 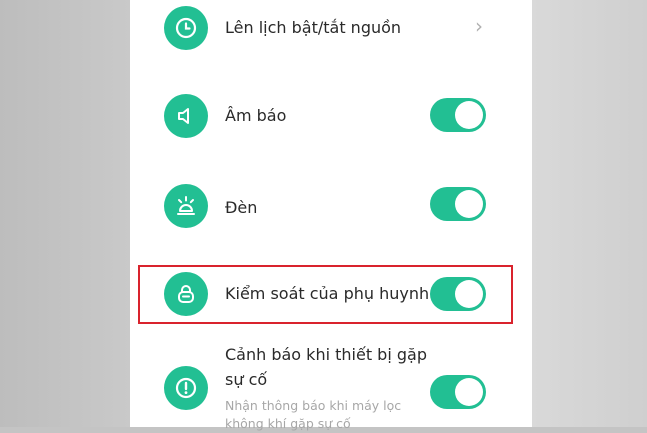 I want to click on sound-toggle, so click(x=458, y=115).